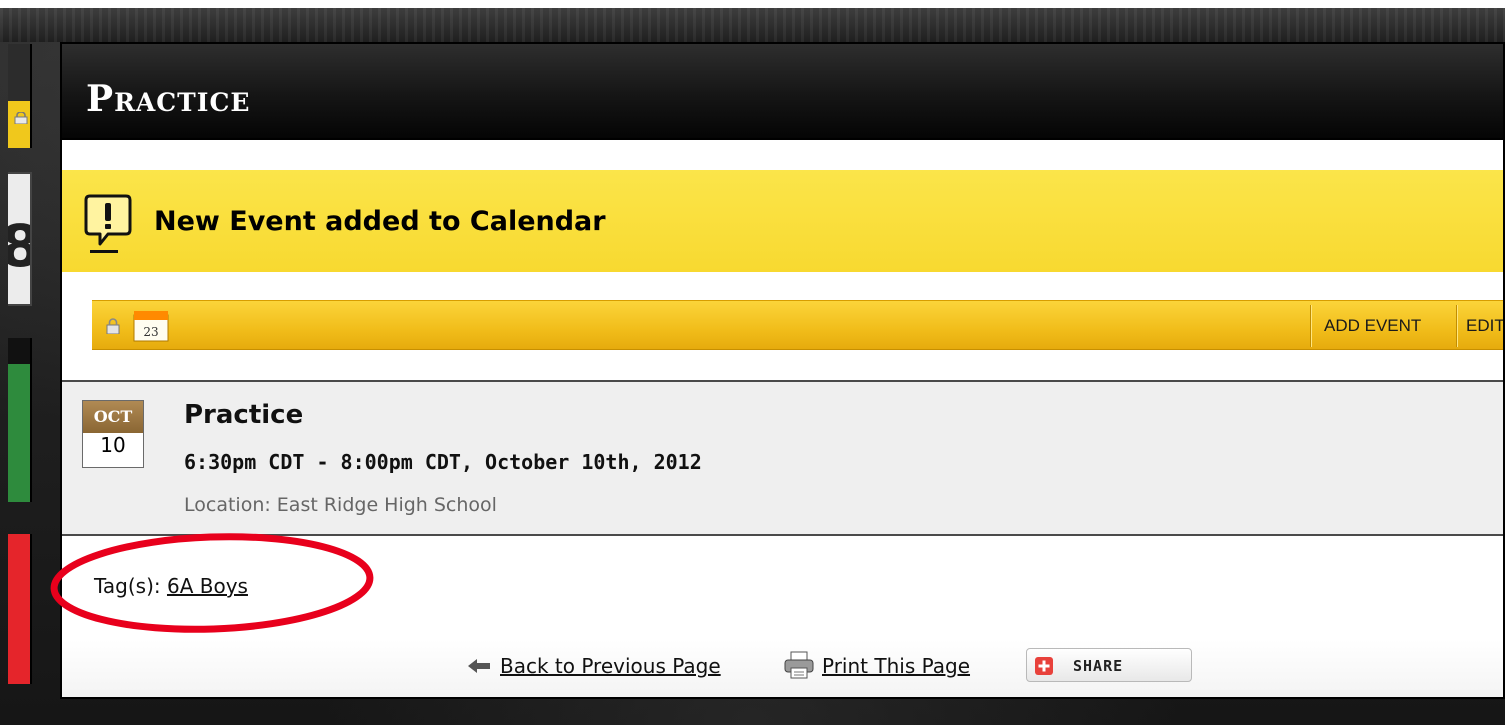 This screenshot has height=725, width=1505. Describe the element at coordinates (113, 417) in the screenshot. I see `date-month: OCT` at that location.